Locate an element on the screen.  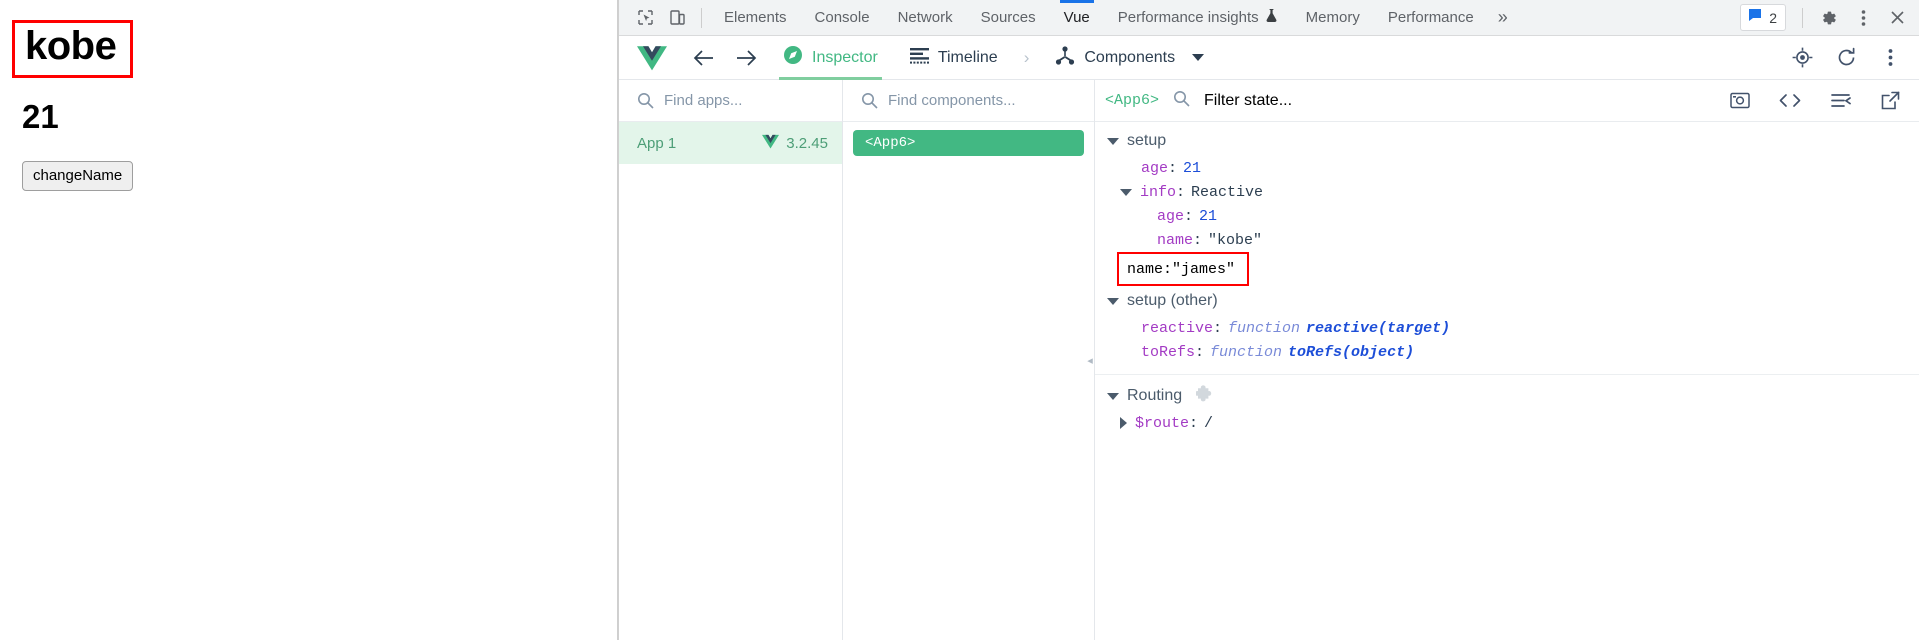
state-row-torefs: toRefs: function toRefs(object) is located at coordinates (1507, 352).